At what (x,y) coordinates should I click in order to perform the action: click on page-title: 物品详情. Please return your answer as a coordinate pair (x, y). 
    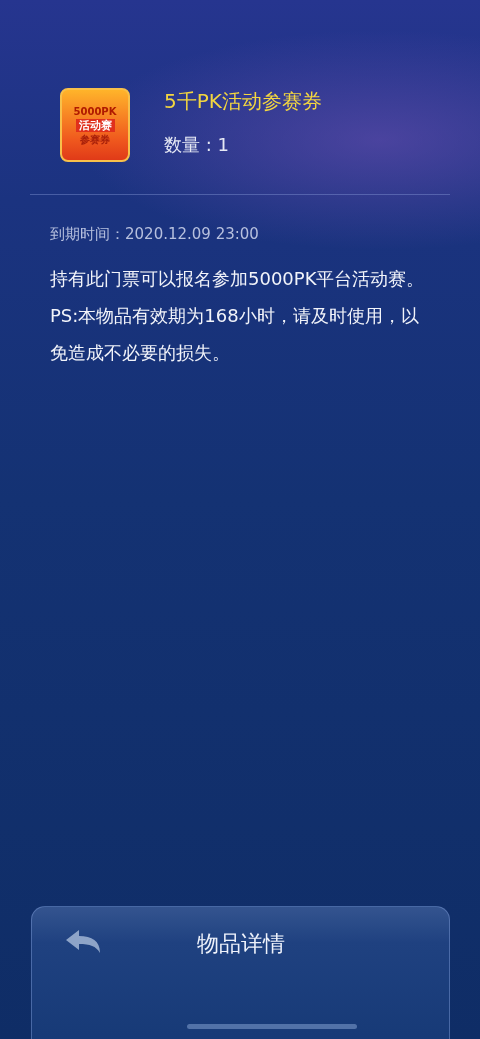
    Looking at the image, I should click on (240, 944).